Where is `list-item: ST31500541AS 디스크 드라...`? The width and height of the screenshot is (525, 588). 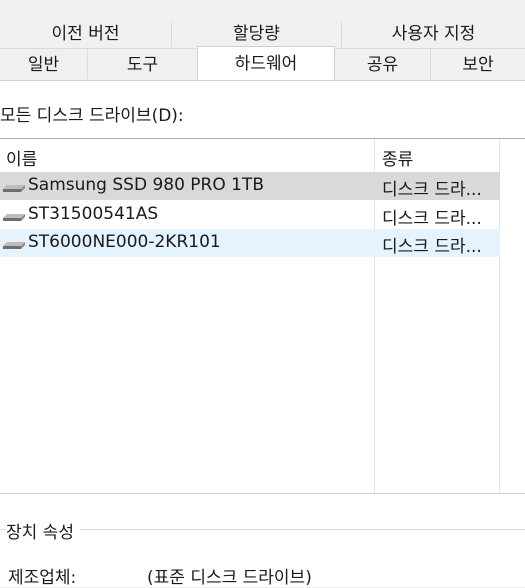 list-item: ST31500541AS 디스크 드라... is located at coordinates (250, 215).